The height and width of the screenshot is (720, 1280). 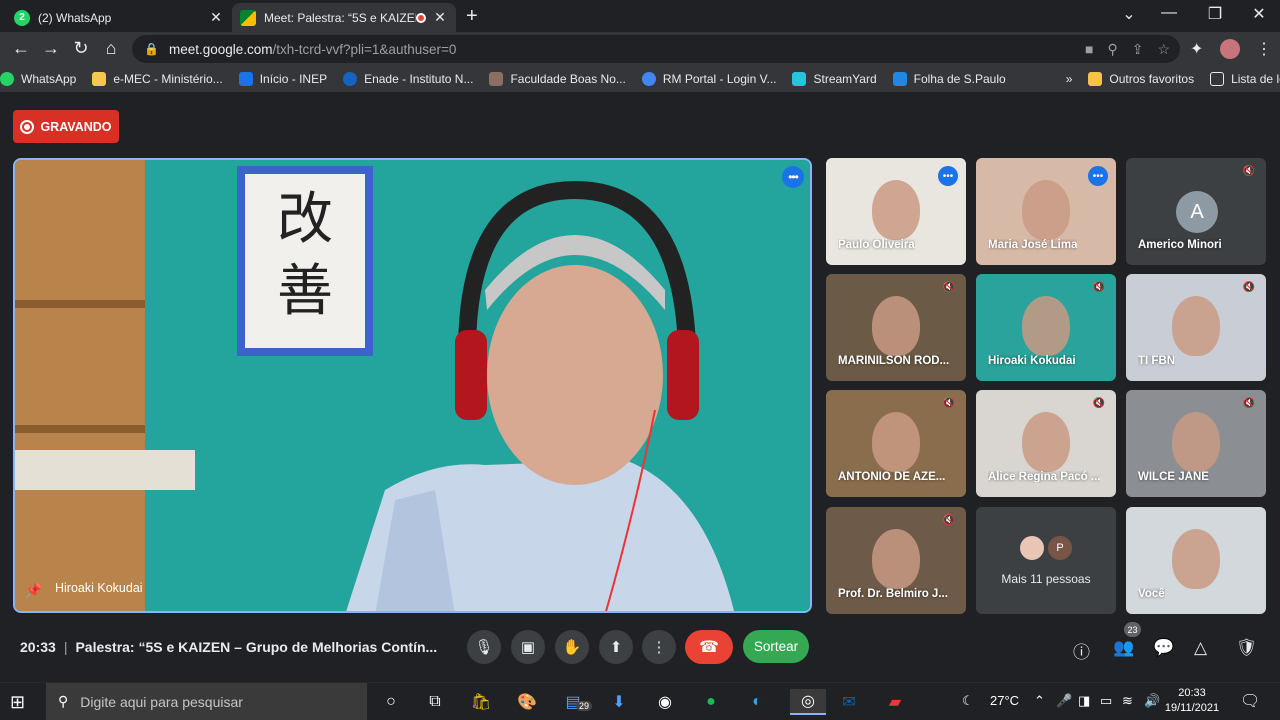 I want to click on bookmark-whatsapp: WhatsApp, so click(x=38, y=79).